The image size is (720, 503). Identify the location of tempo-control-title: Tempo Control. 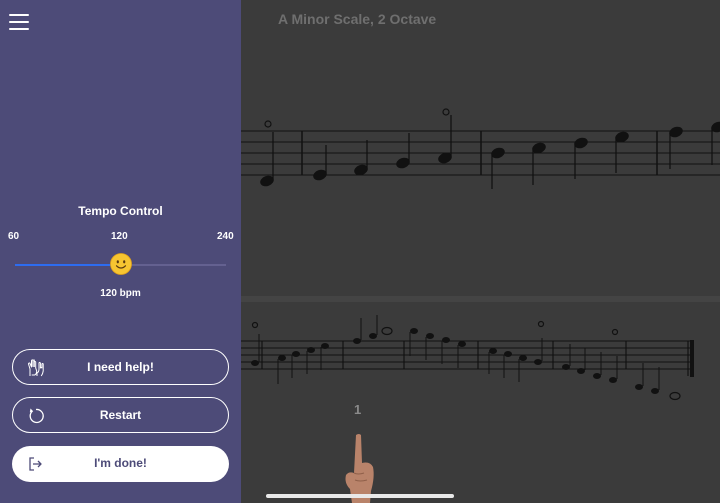
(120, 211).